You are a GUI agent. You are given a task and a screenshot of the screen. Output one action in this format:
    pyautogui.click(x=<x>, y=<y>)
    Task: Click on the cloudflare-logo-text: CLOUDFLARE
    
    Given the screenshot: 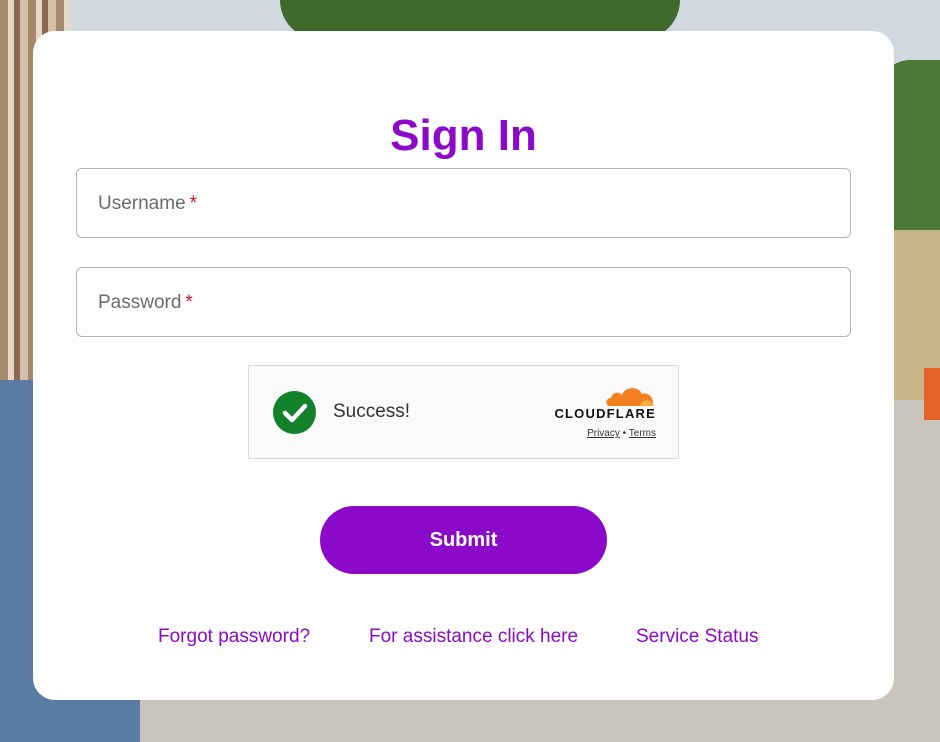 What is the action you would take?
    pyautogui.click(x=605, y=413)
    